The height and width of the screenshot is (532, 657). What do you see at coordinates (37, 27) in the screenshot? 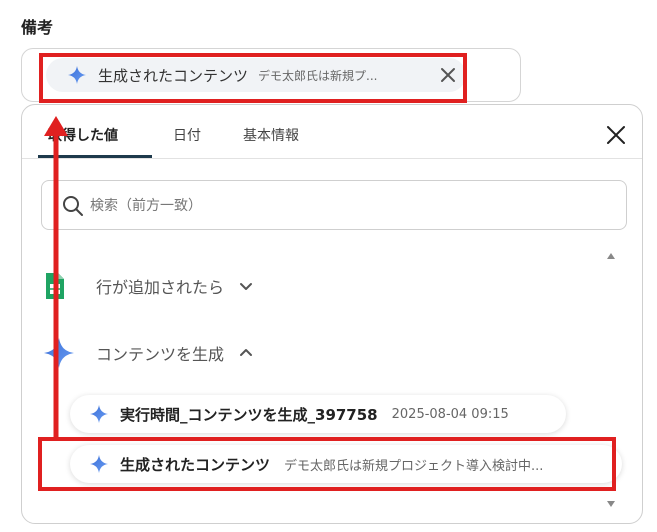
I see `field-label: 備考` at bounding box center [37, 27].